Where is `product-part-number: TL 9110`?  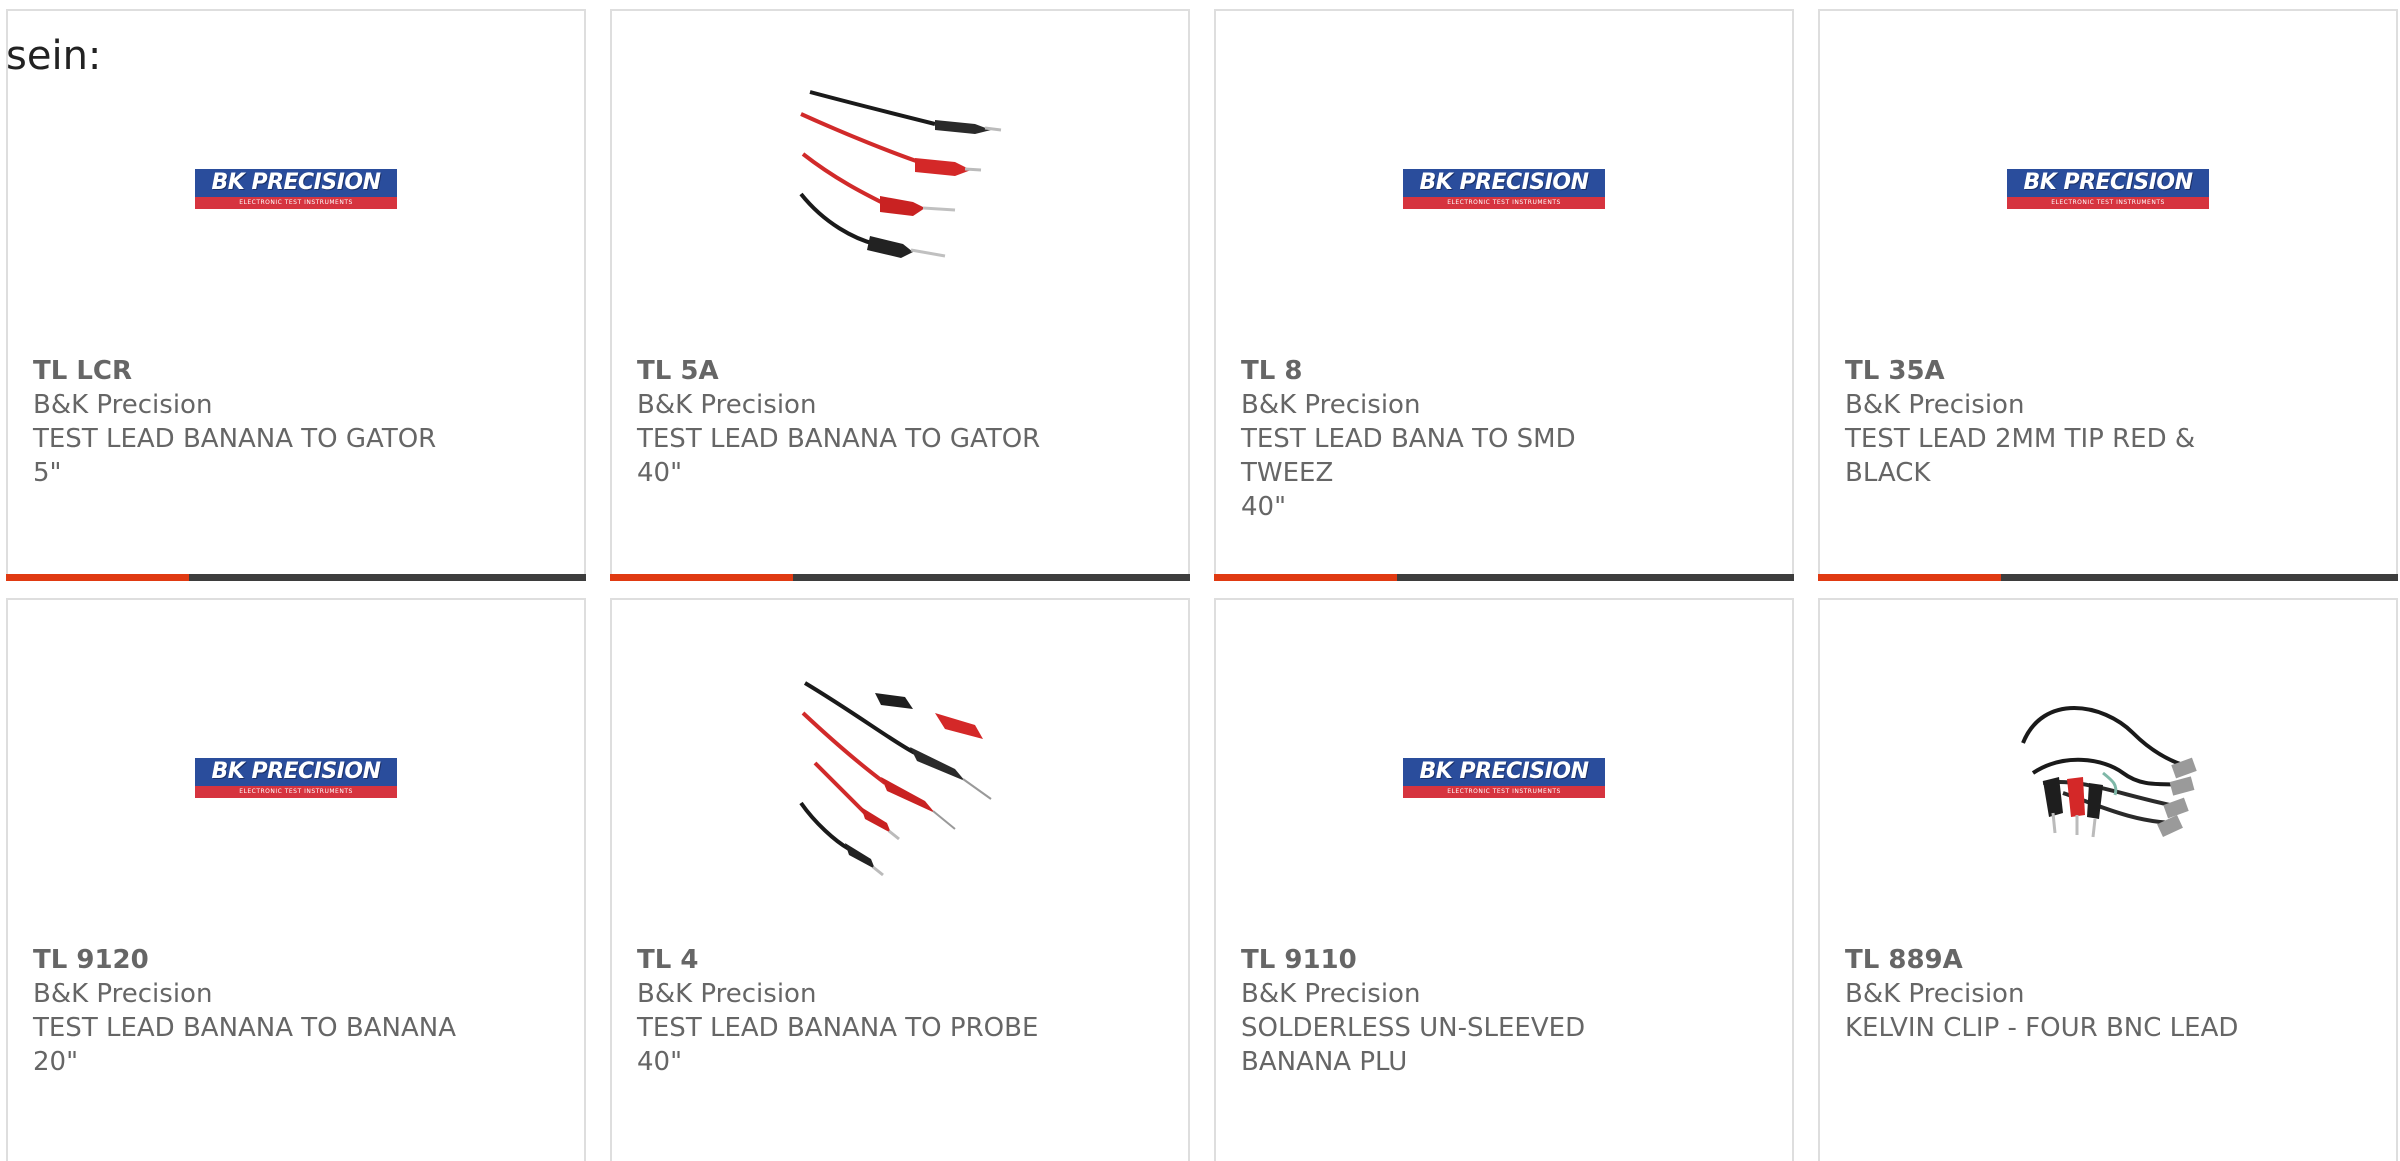
product-part-number: TL 9110 is located at coordinates (1456, 960).